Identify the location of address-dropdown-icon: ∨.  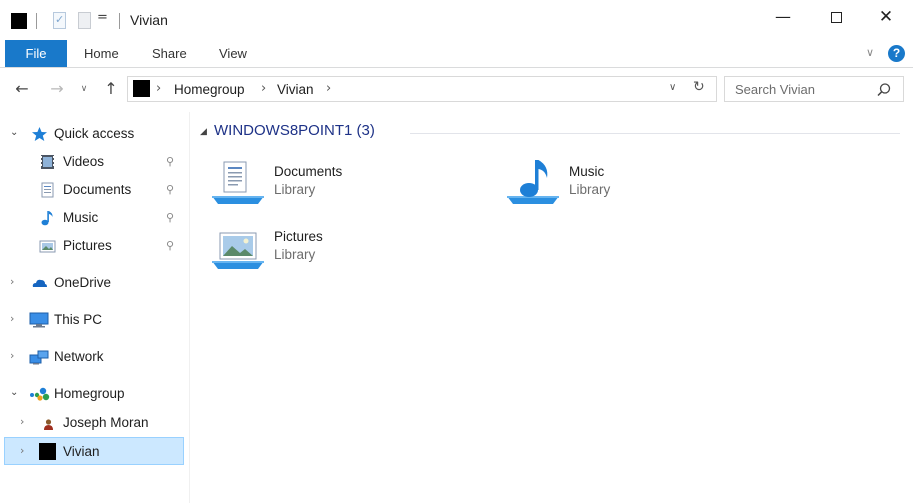
(672, 87).